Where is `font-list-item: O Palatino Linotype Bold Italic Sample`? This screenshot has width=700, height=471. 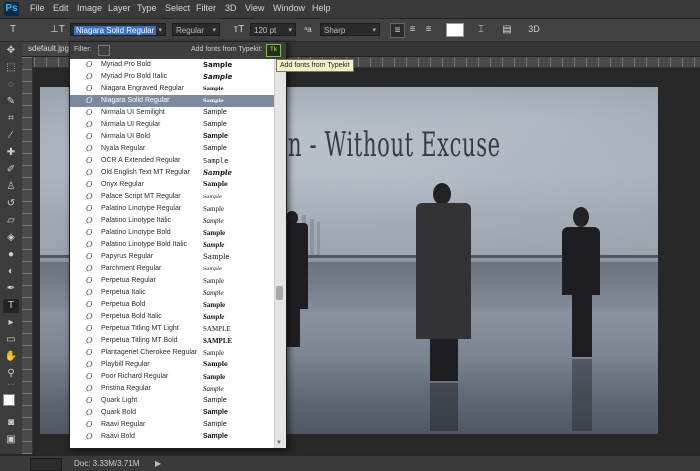
font-list-item: O Palatino Linotype Bold Italic Sample is located at coordinates (172, 245).